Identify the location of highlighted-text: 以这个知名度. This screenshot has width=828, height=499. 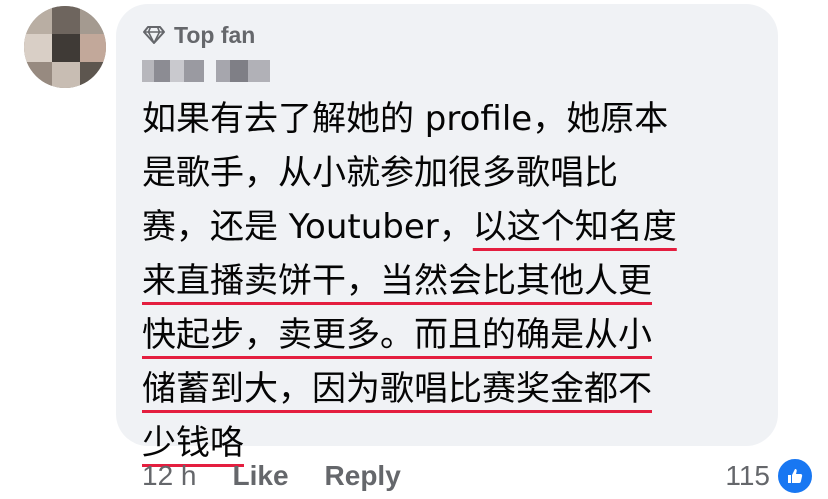
(574, 227).